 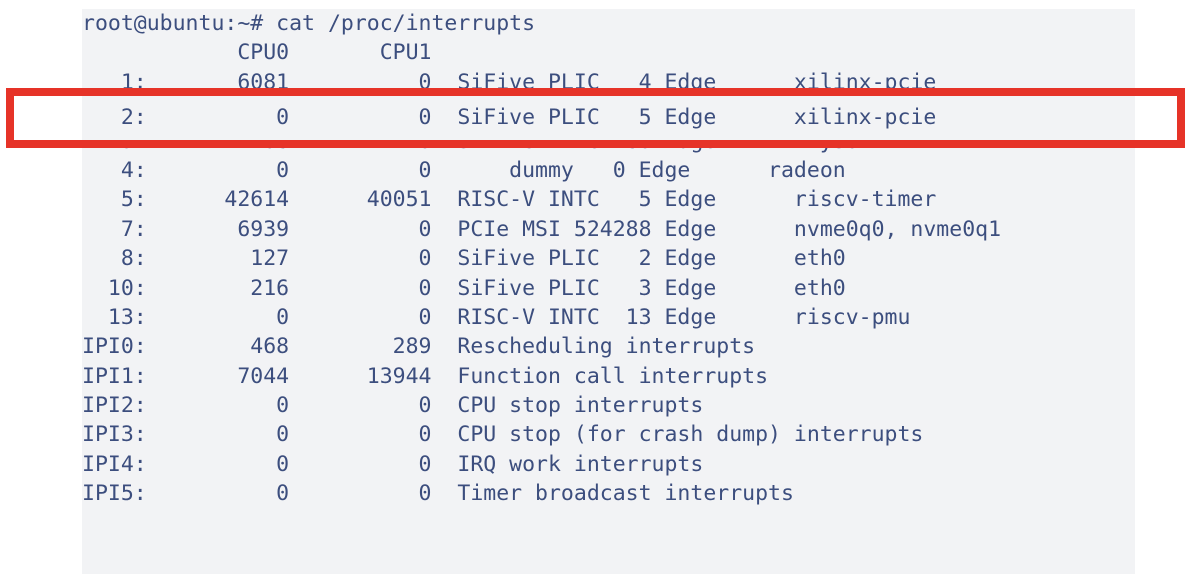 I want to click on terminal-line-ipi4: IPI4: 0 0 IRQ work interrupts, so click(x=393, y=464).